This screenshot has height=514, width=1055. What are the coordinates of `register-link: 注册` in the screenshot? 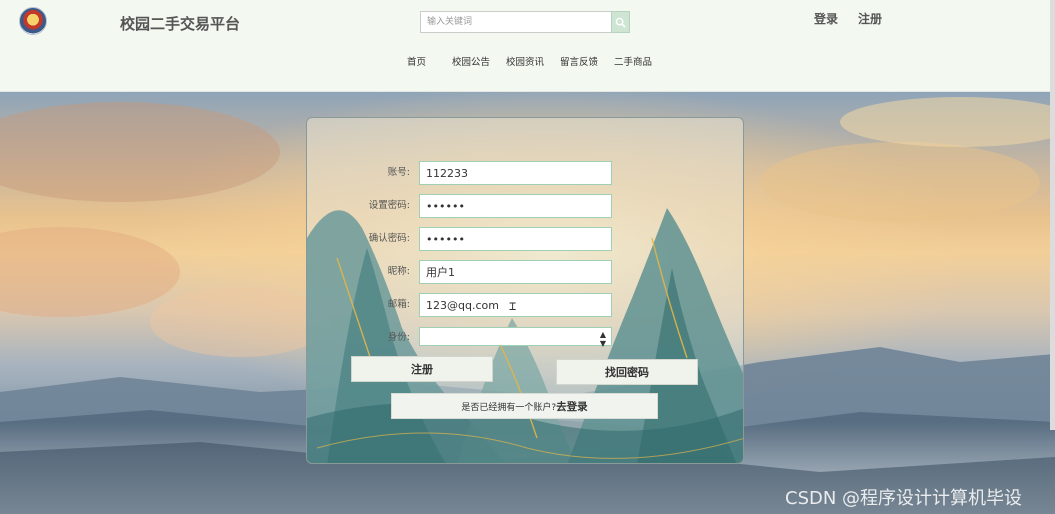 It's located at (870, 18).